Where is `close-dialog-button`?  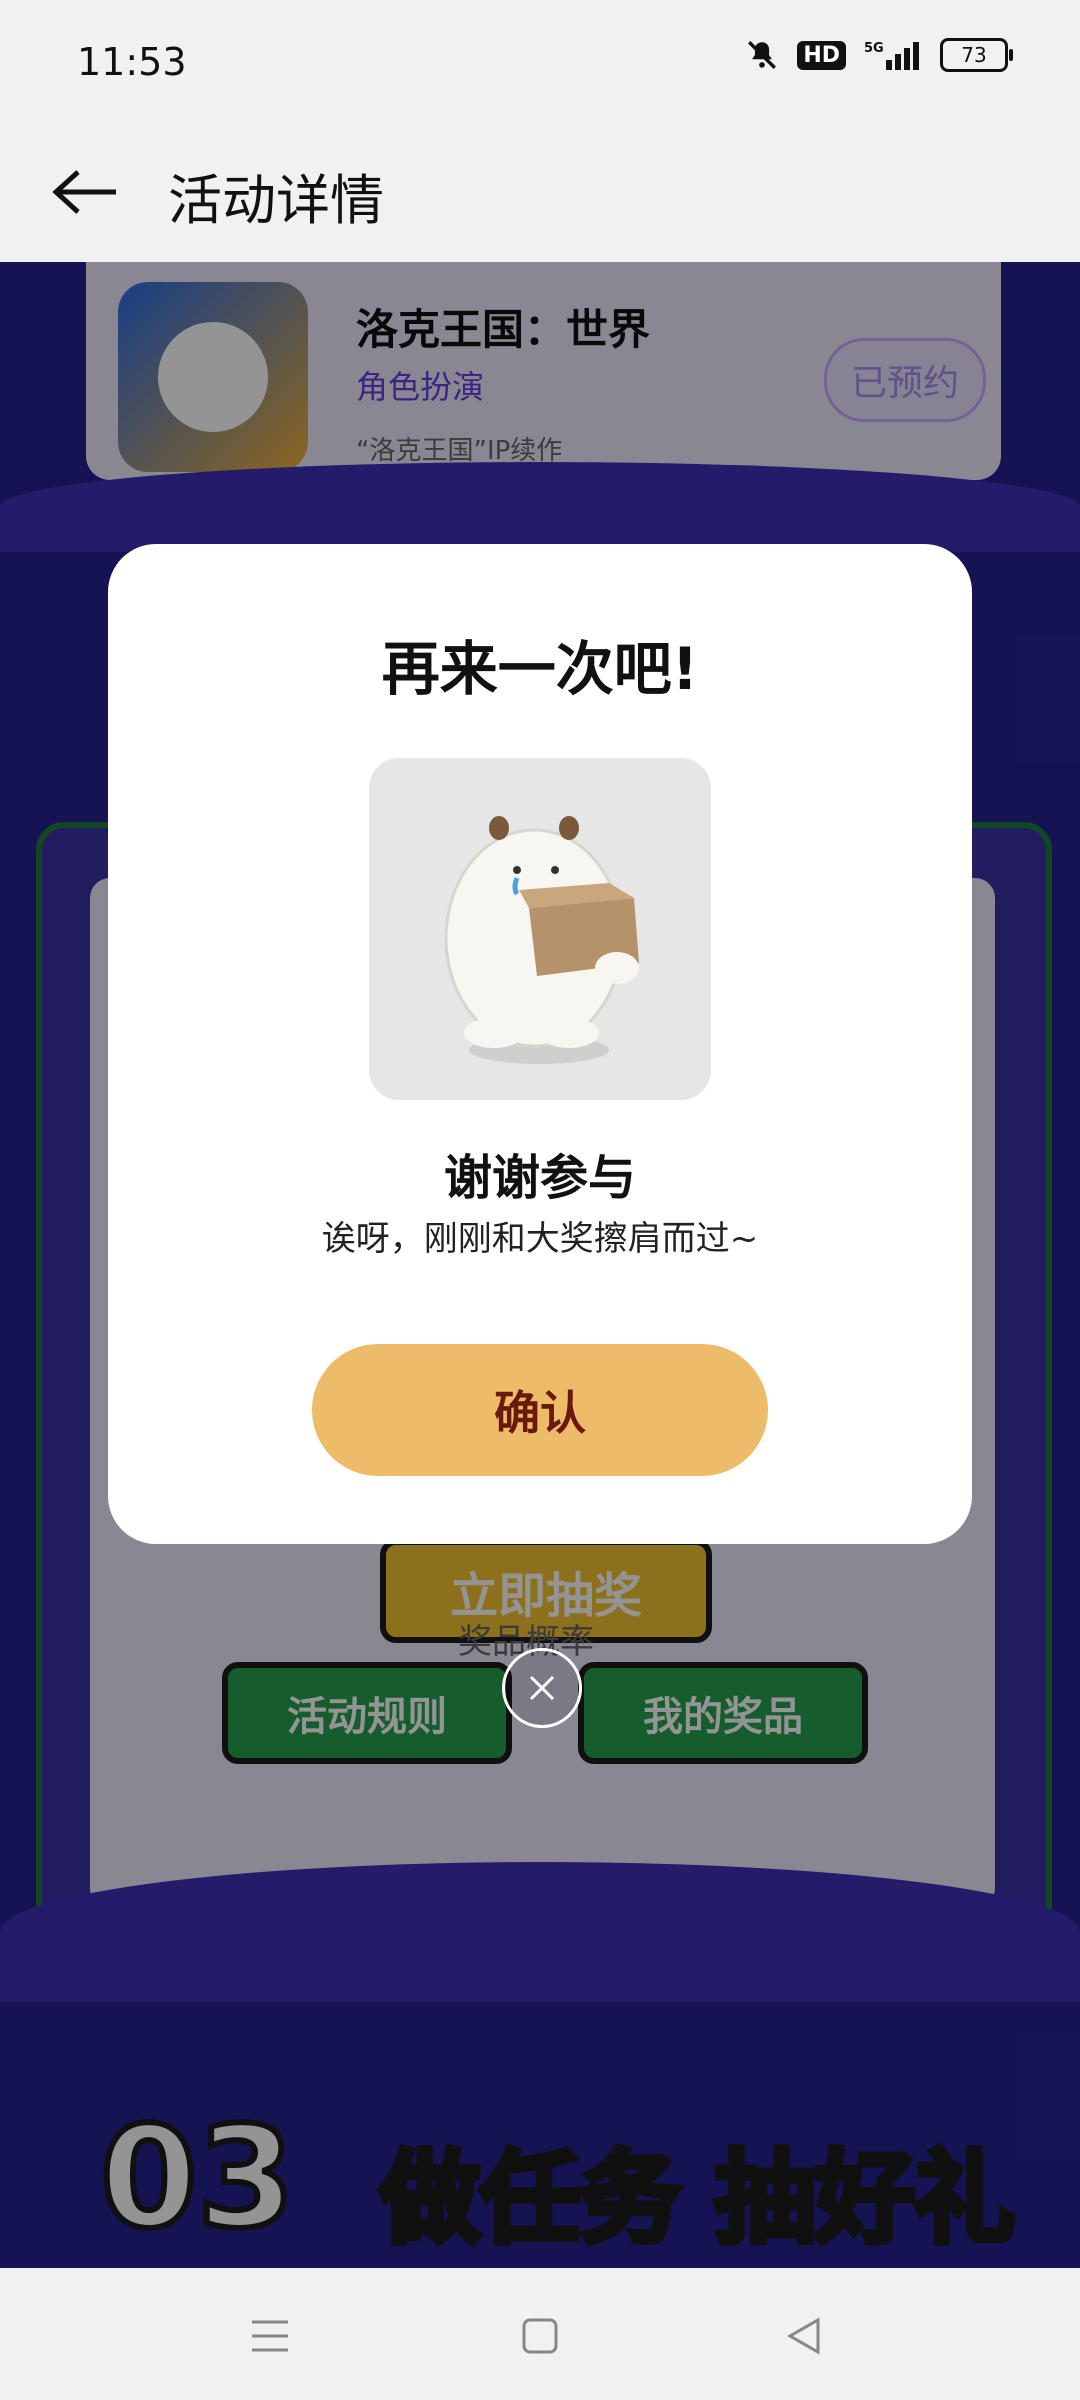 close-dialog-button is located at coordinates (542, 1688).